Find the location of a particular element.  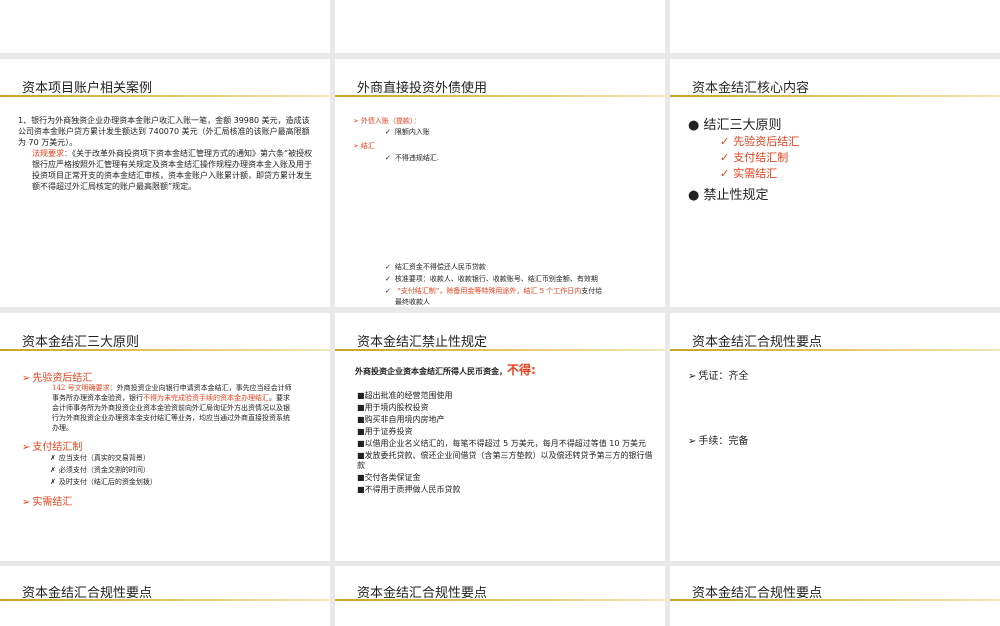

list-item: ■超出批准的经营范围使用 is located at coordinates (405, 395).